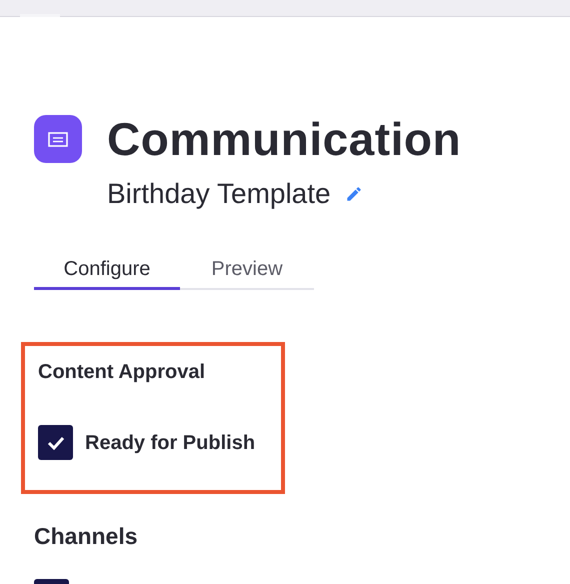  What do you see at coordinates (284, 139) in the screenshot?
I see `page-title: Communication` at bounding box center [284, 139].